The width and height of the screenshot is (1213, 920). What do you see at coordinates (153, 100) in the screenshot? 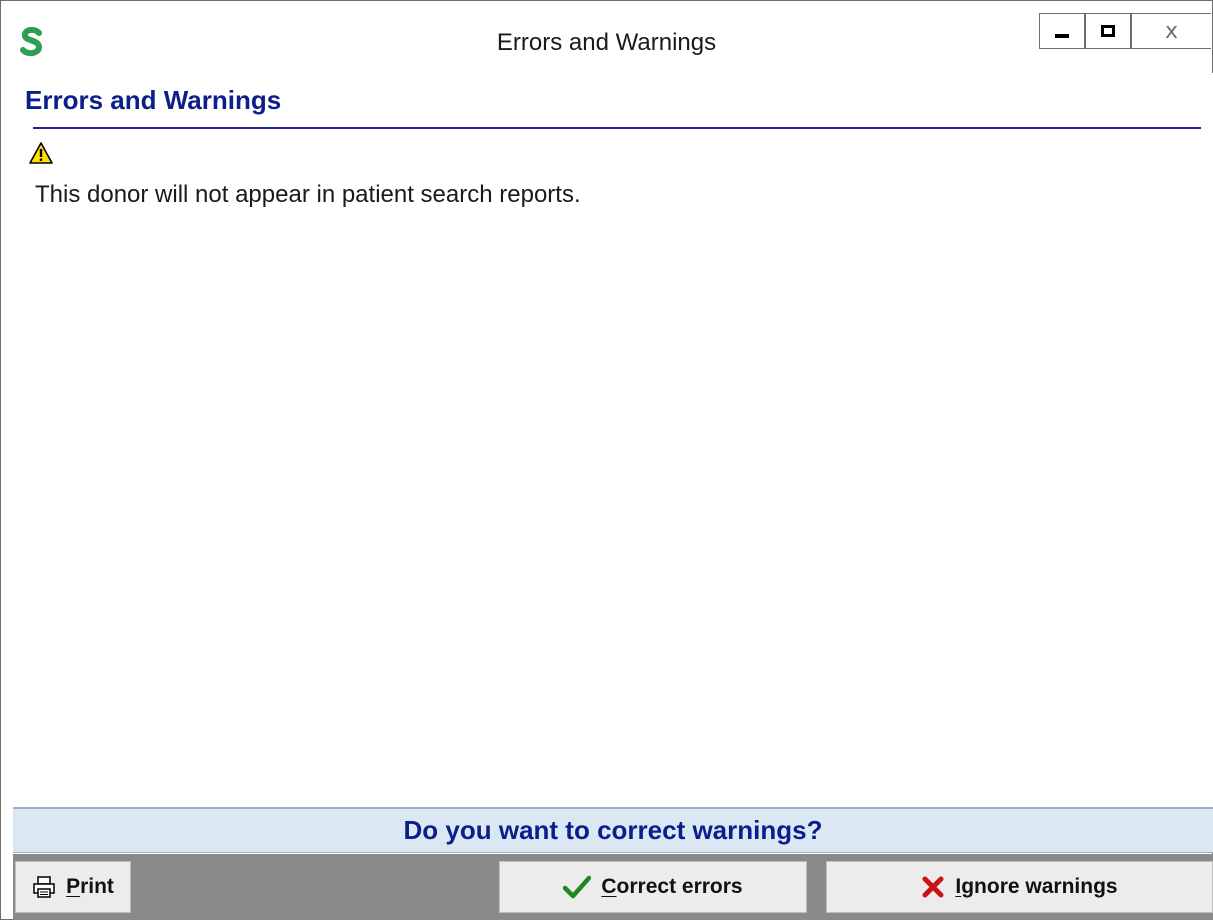
I see `page-title: Errors and Warnings` at bounding box center [153, 100].